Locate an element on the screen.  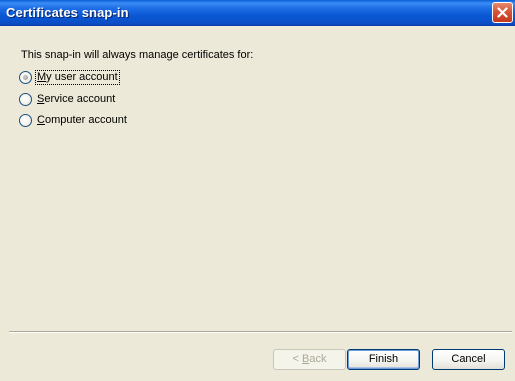
radio-computer-account: Computer account is located at coordinates (73, 120).